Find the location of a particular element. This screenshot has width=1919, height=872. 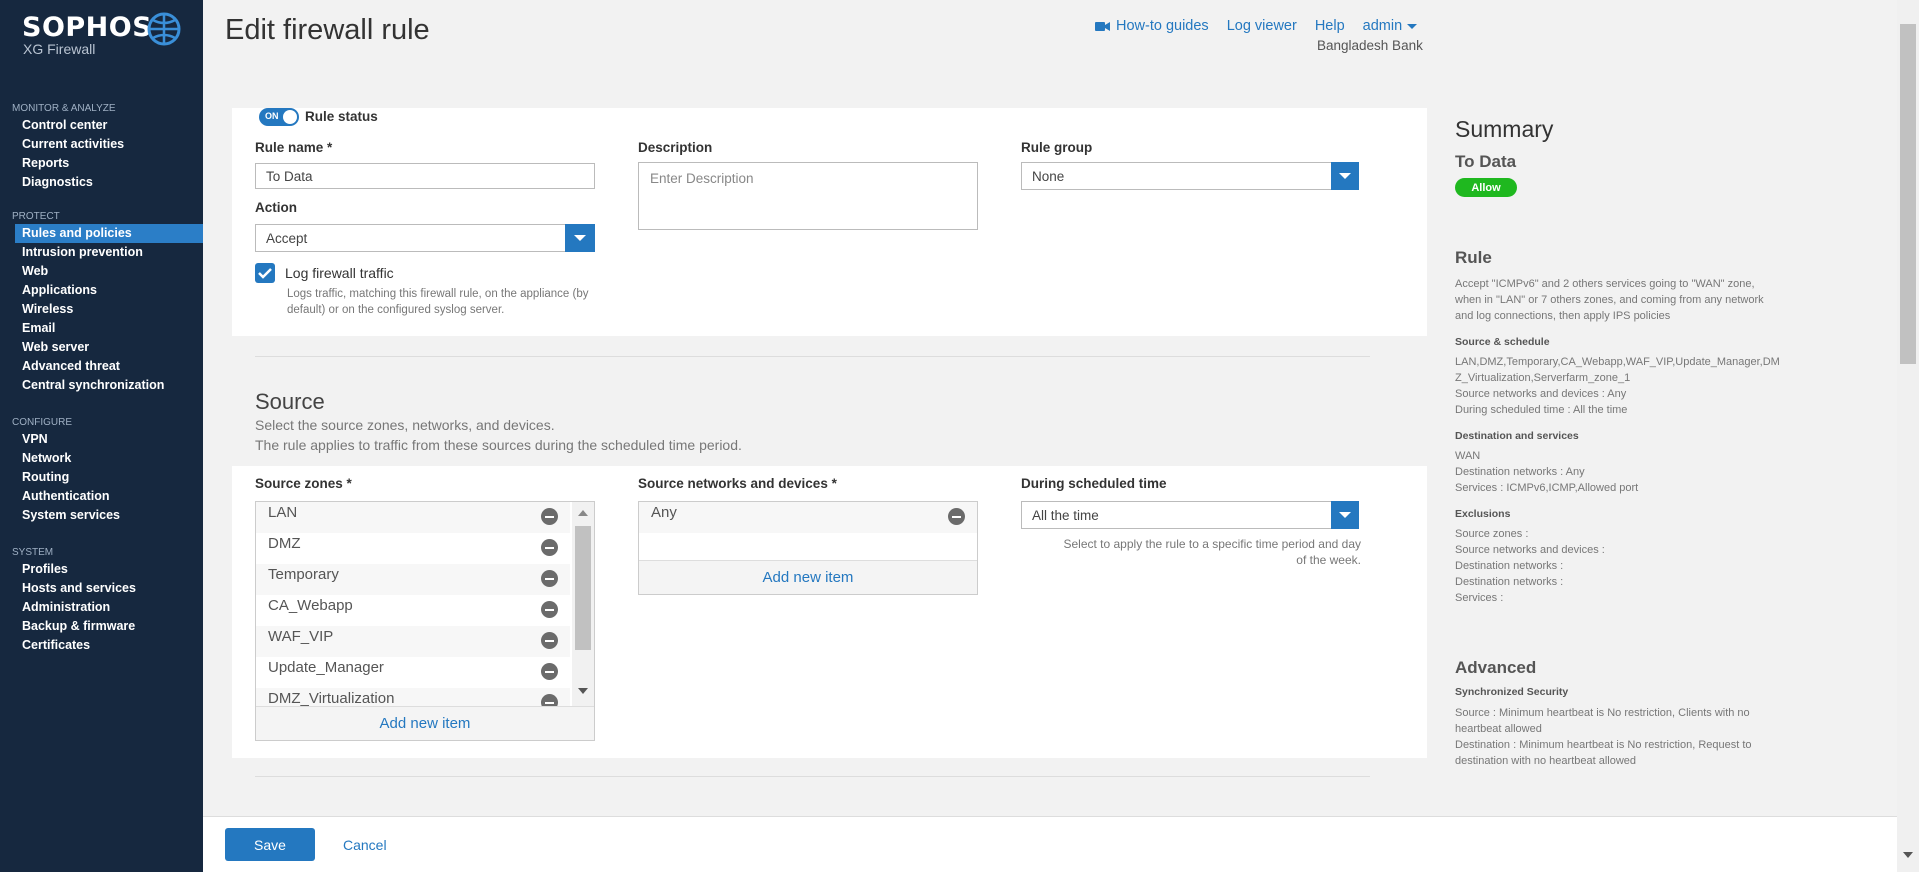

caret-down-icon is located at coordinates (1412, 26).